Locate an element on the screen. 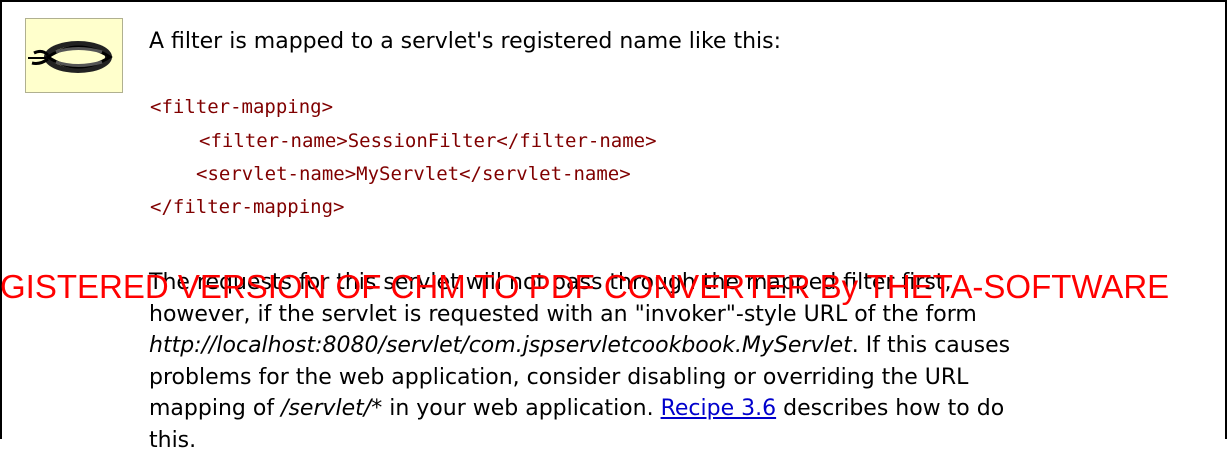 The image size is (1231, 456). para-line: this. is located at coordinates (684, 440).